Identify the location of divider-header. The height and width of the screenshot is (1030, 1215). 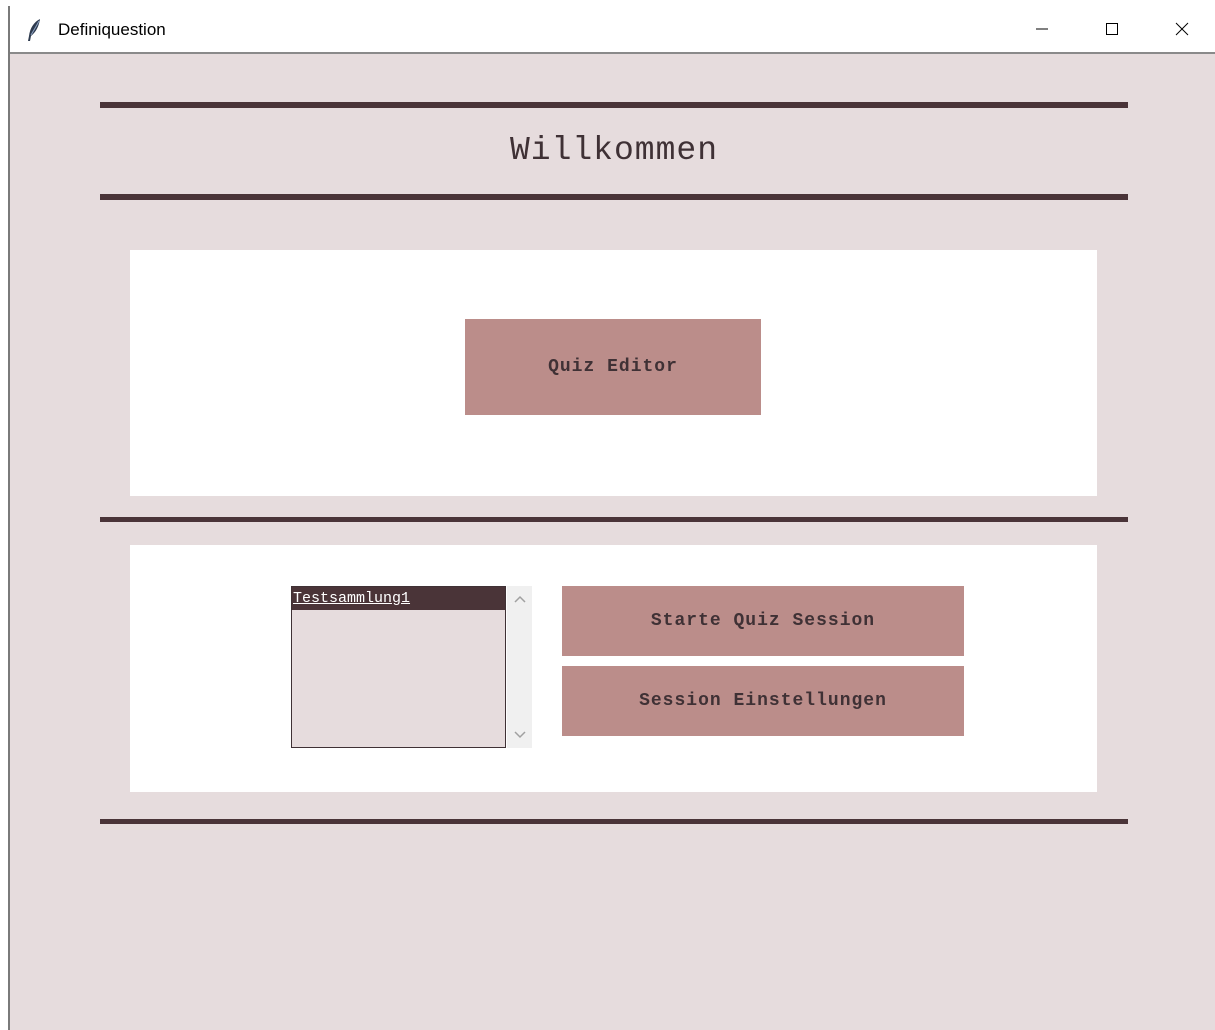
(614, 197).